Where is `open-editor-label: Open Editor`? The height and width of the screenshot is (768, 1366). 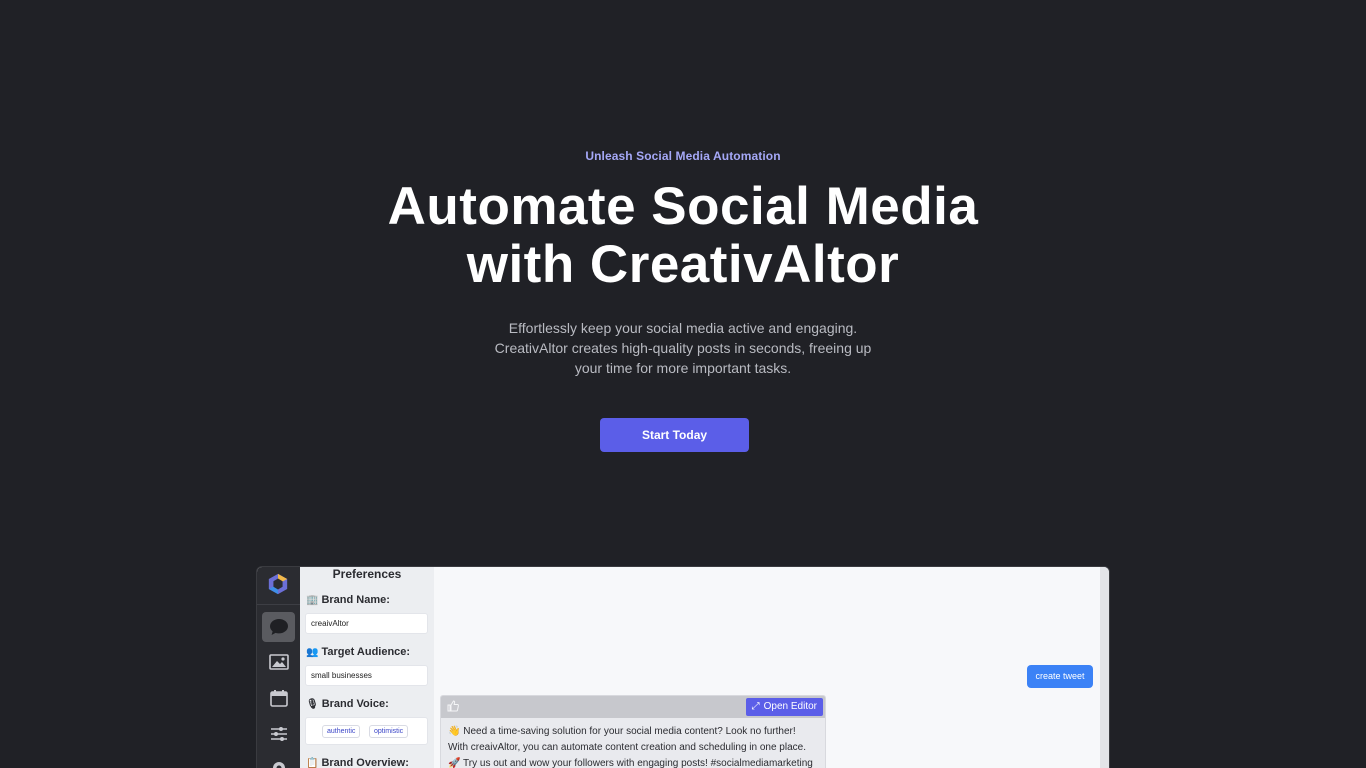
open-editor-label: Open Editor is located at coordinates (790, 706).